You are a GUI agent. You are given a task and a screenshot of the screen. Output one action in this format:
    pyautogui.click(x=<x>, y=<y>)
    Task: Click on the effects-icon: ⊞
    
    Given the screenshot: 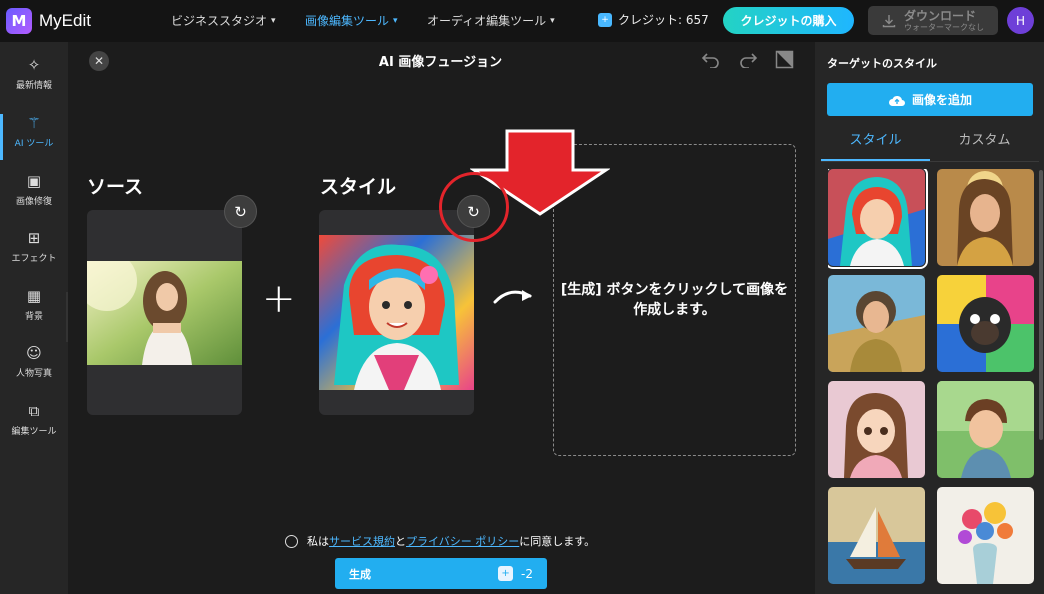 What is the action you would take?
    pyautogui.click(x=34, y=238)
    